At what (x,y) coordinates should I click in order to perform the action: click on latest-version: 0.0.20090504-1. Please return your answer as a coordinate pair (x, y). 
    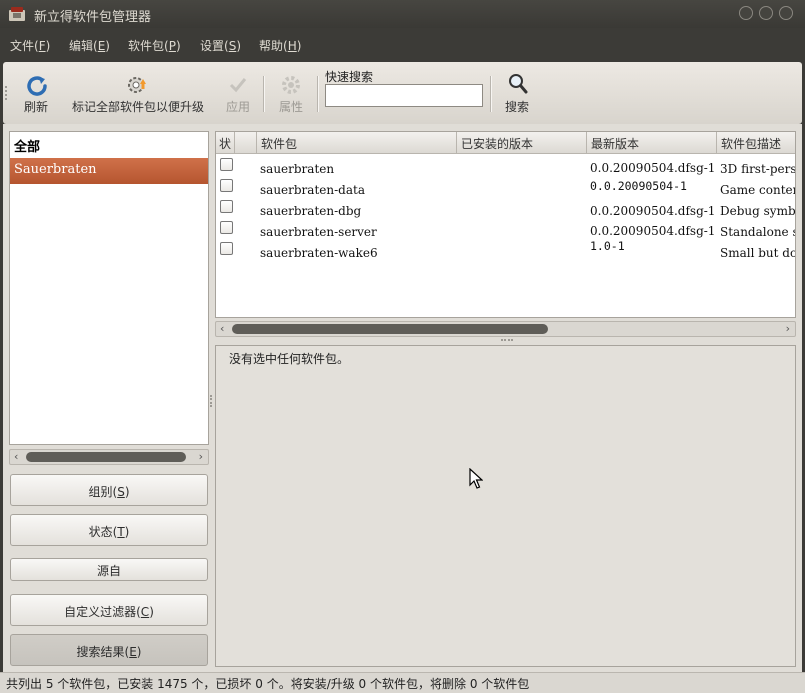
    Looking at the image, I should click on (638, 186).